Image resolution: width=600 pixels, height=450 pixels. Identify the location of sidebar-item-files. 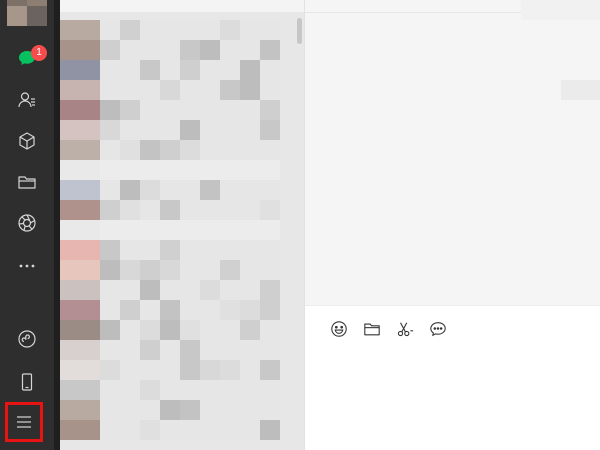
(27, 182).